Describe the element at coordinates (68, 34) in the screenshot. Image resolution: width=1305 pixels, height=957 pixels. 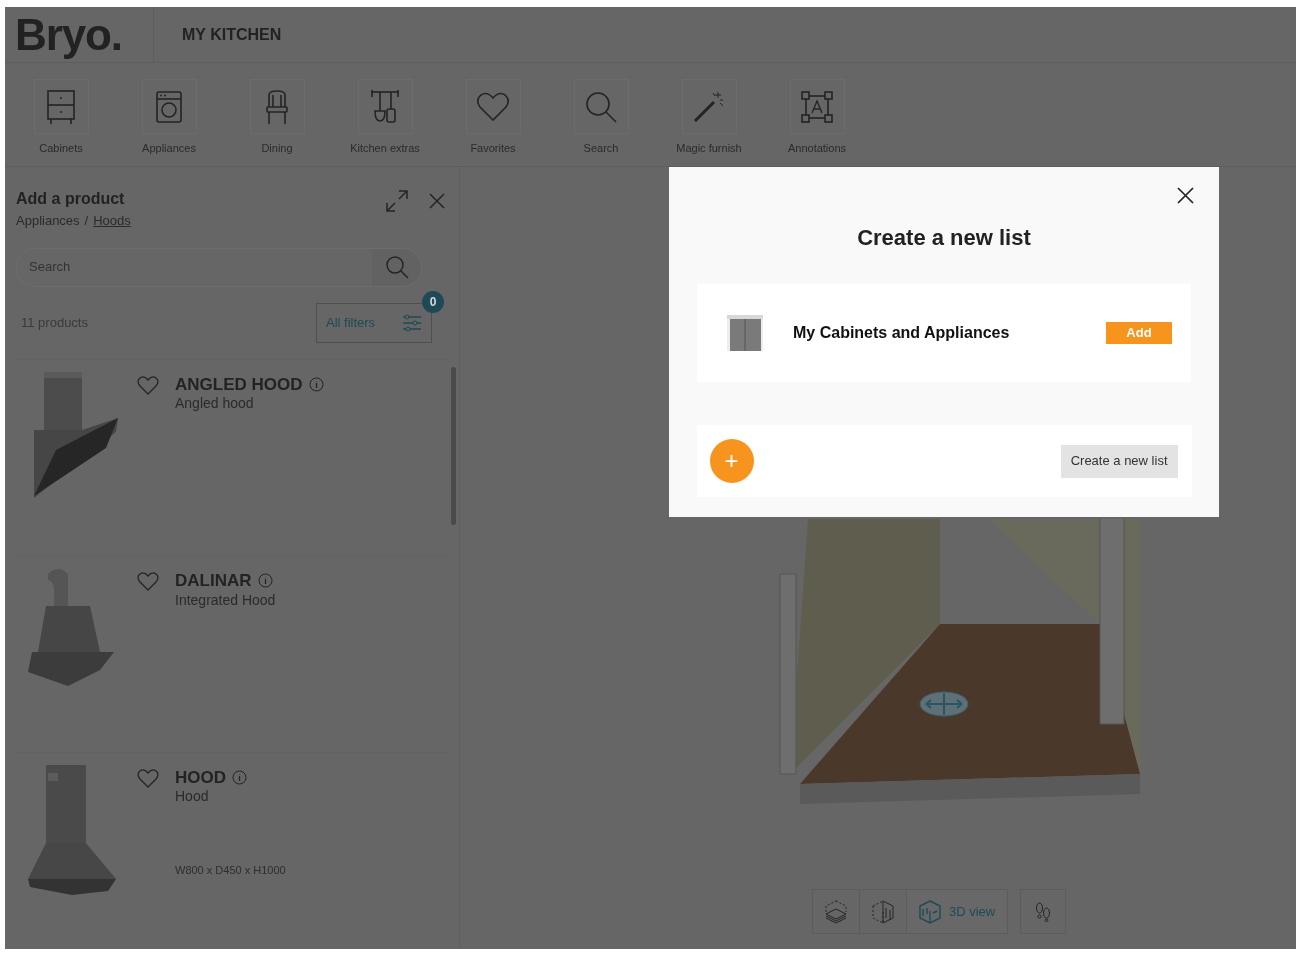
I see `logo: Bryo.` at that location.